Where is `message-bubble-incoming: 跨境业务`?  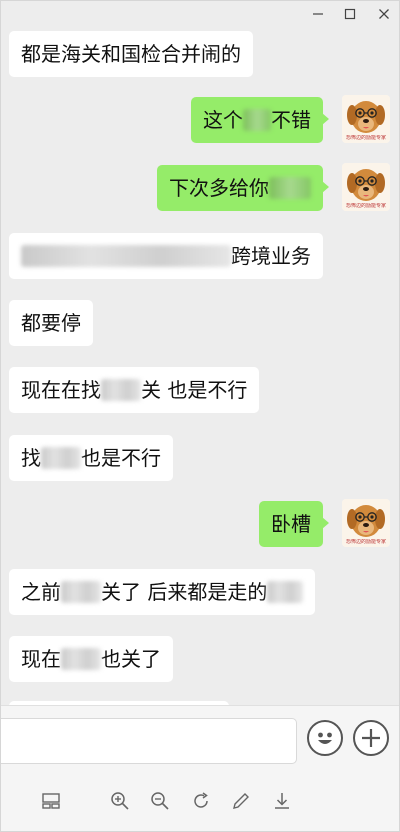 message-bubble-incoming: 跨境业务 is located at coordinates (166, 256).